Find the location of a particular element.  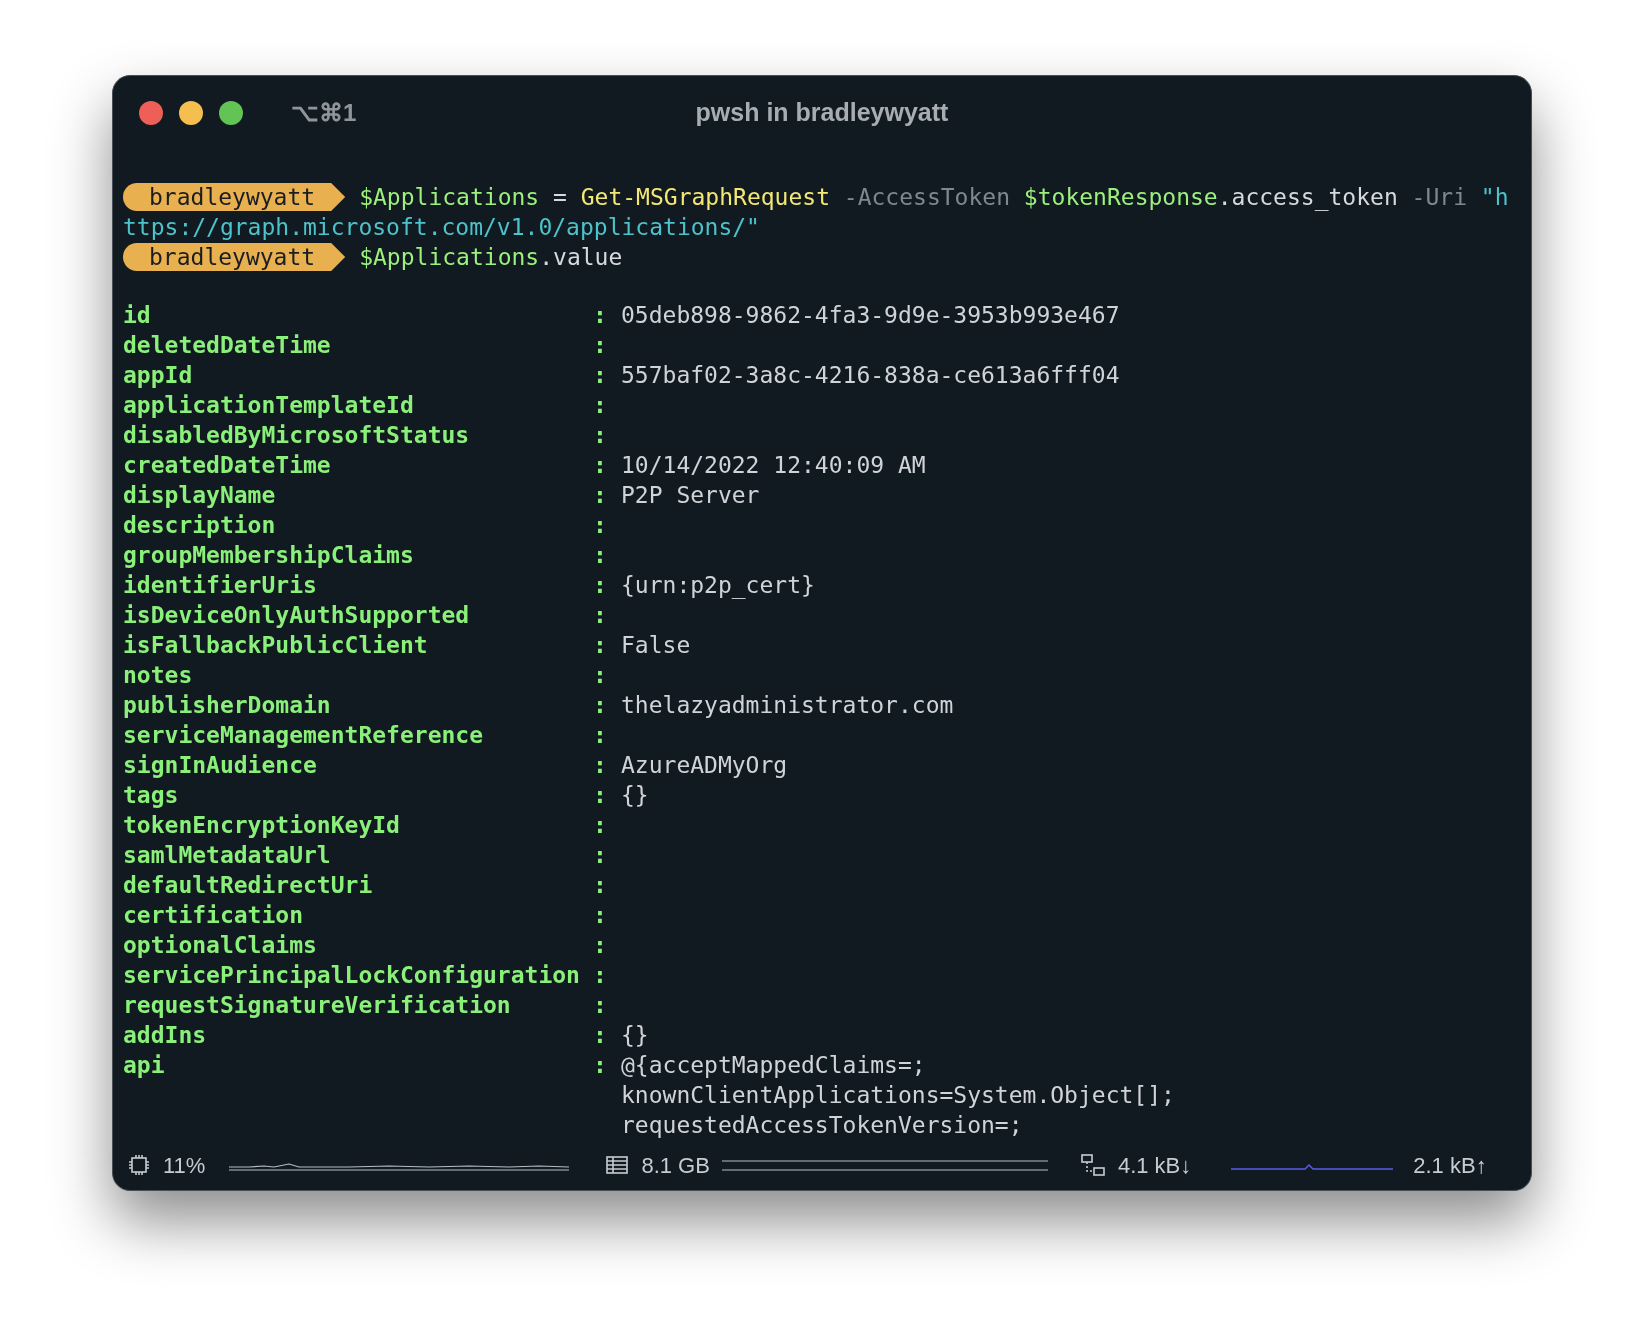

property-name: displayName is located at coordinates (200, 495).